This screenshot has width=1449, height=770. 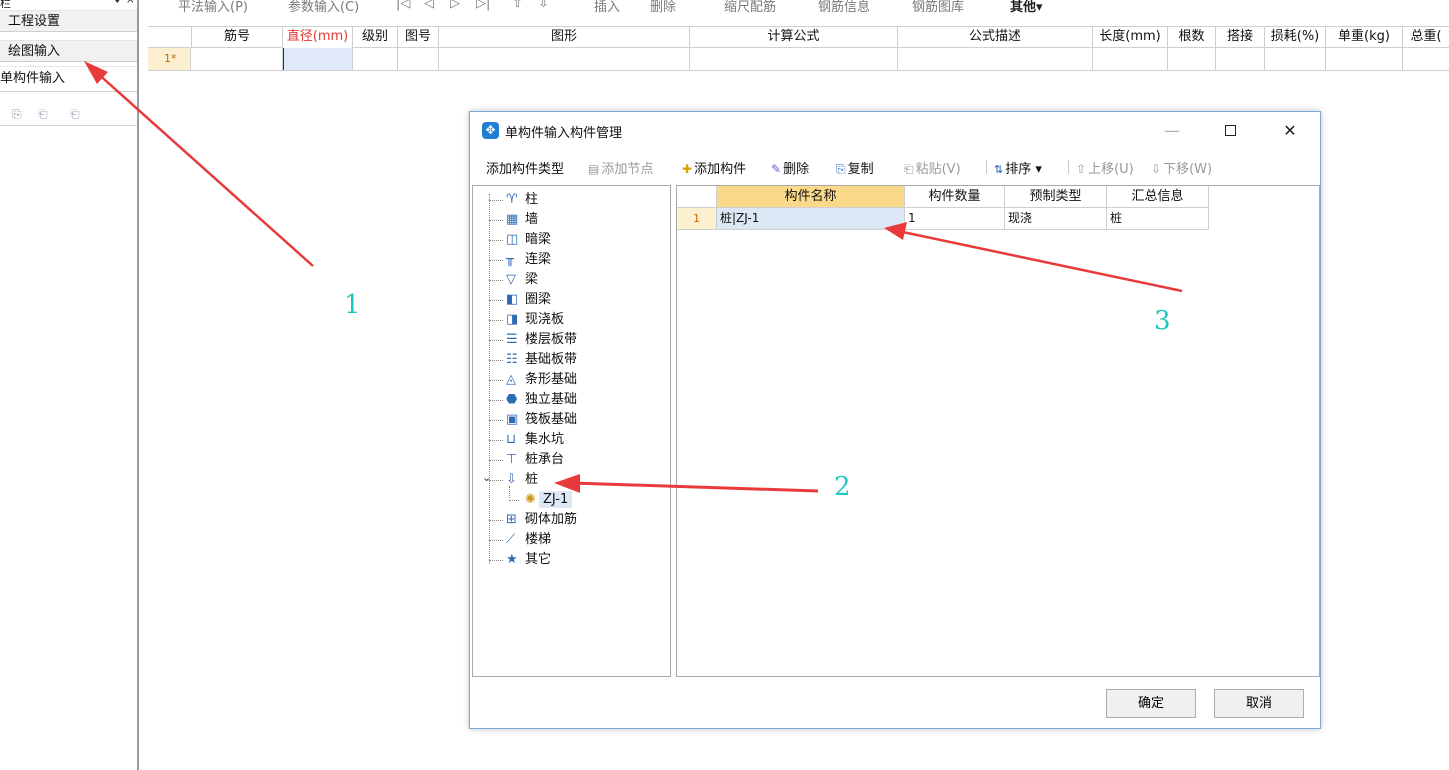 I want to click on annotation-number-1: 1, so click(x=352, y=305).